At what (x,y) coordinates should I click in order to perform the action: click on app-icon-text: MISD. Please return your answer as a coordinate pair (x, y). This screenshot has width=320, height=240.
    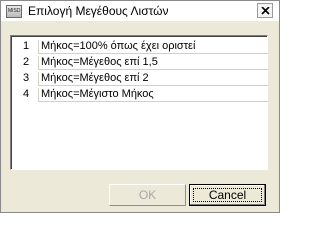
    Looking at the image, I should click on (14, 11).